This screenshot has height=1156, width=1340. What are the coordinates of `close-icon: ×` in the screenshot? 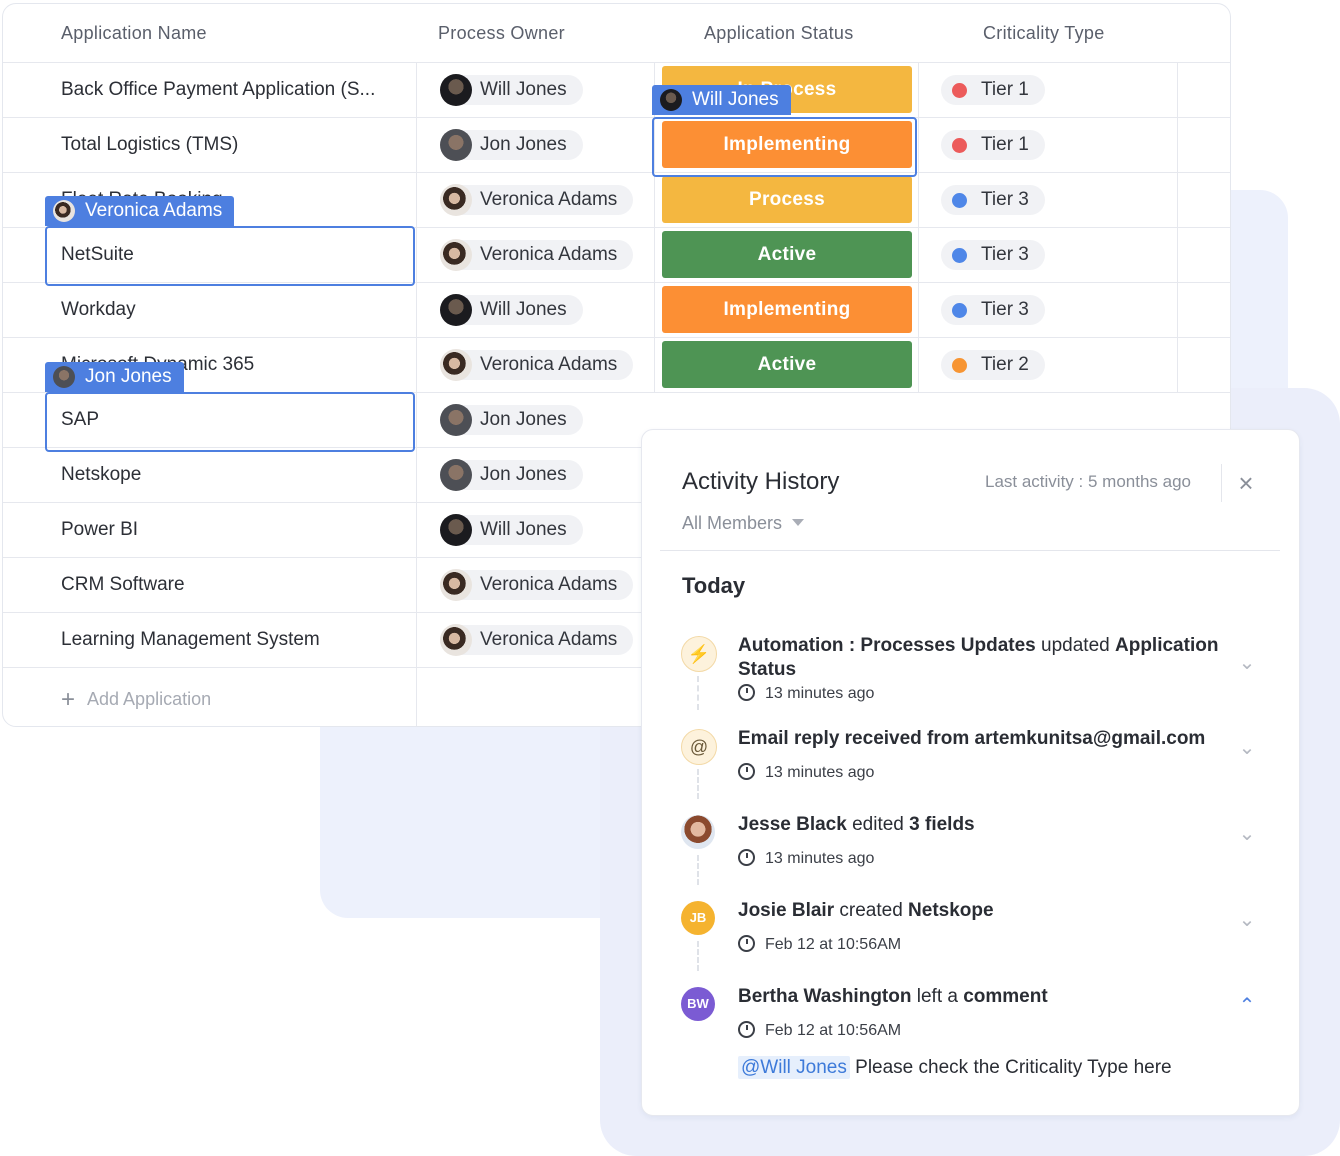 It's located at (1246, 483).